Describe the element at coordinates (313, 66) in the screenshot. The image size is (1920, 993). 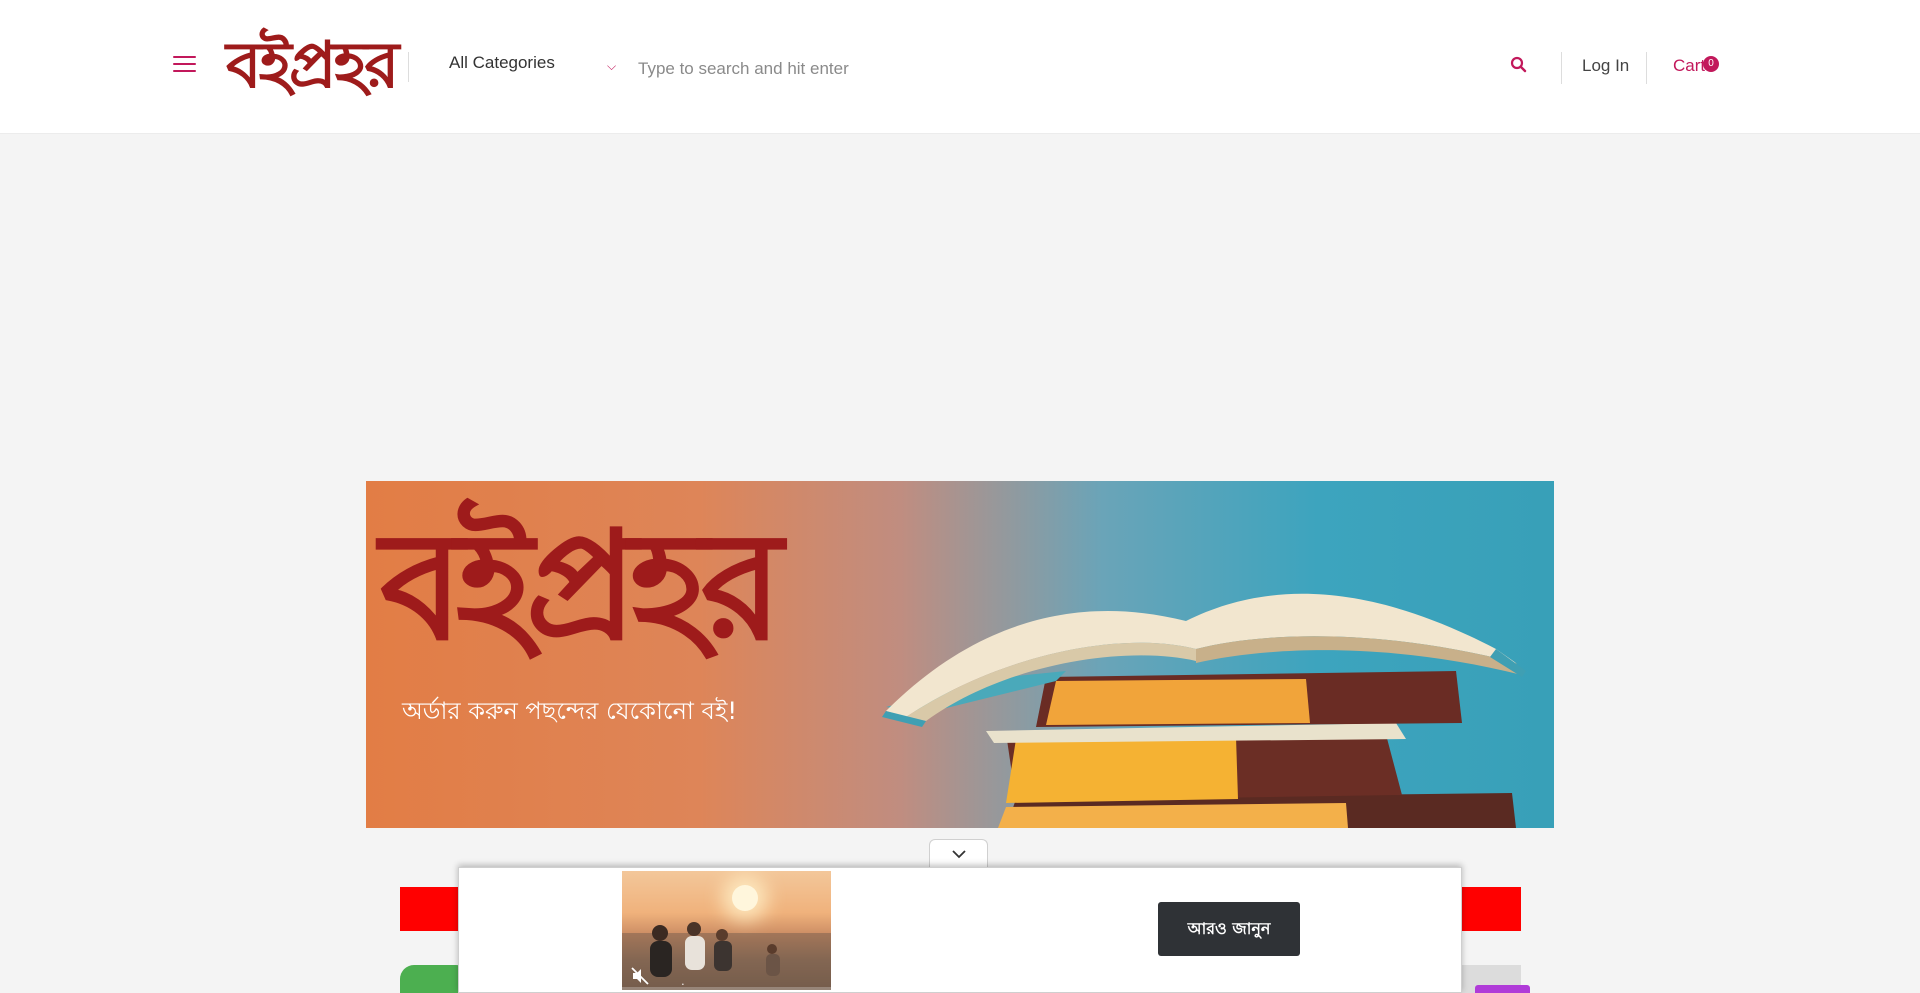
I see `site-logo: বইপ্রহর` at that location.